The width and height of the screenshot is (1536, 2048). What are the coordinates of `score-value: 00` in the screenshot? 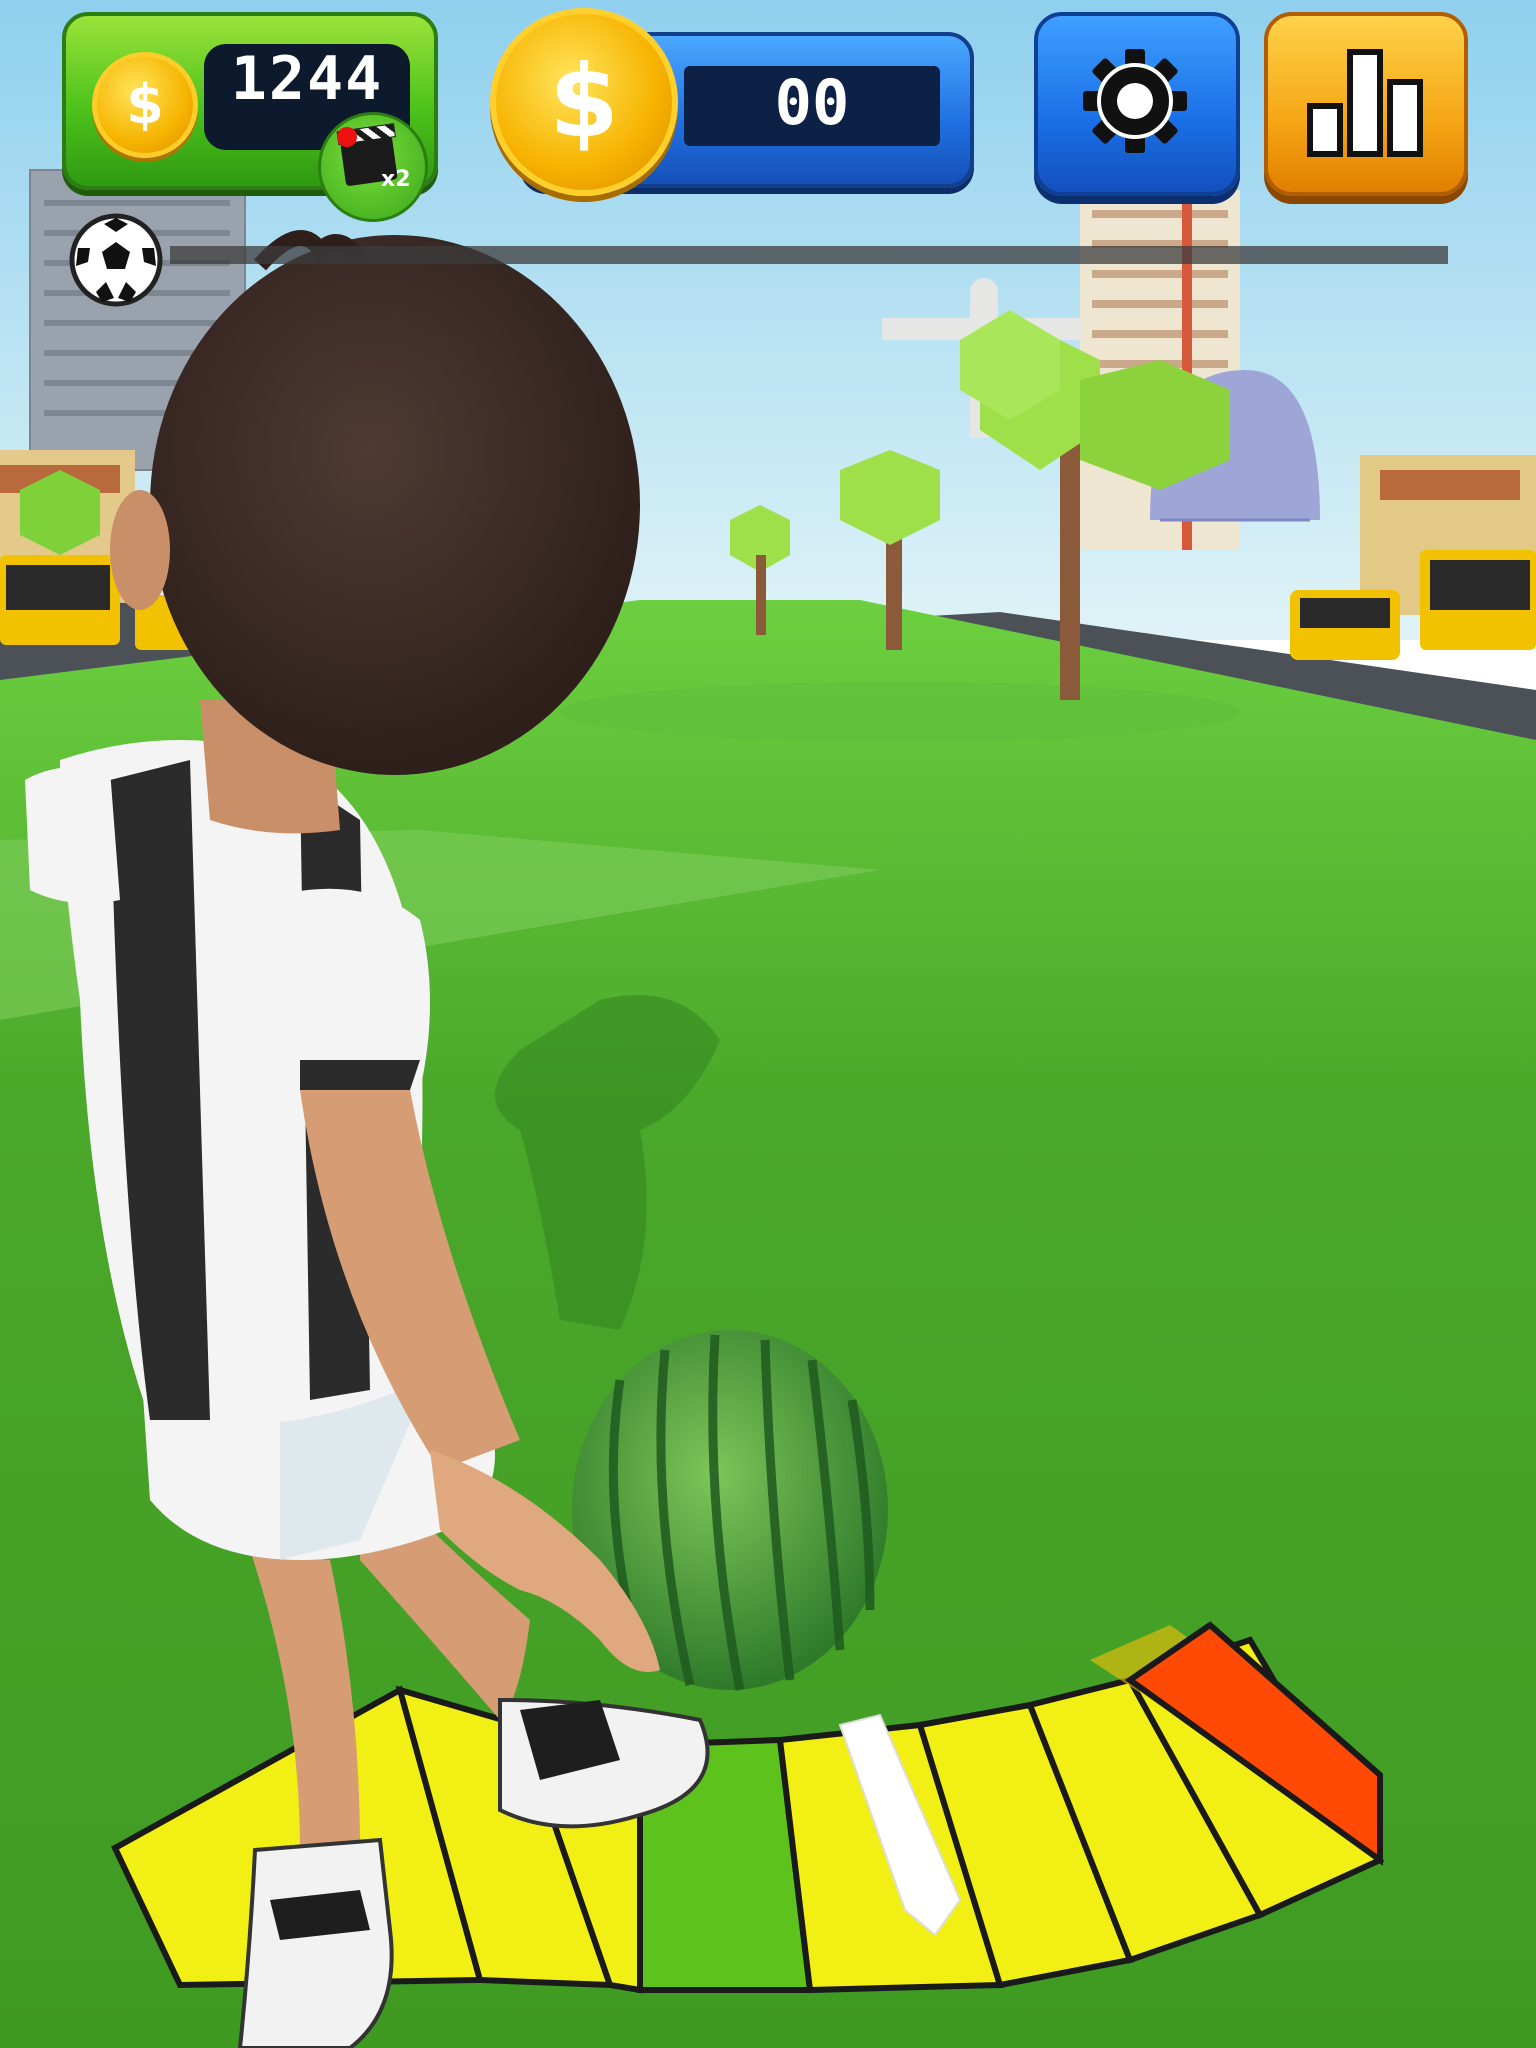 It's located at (812, 102).